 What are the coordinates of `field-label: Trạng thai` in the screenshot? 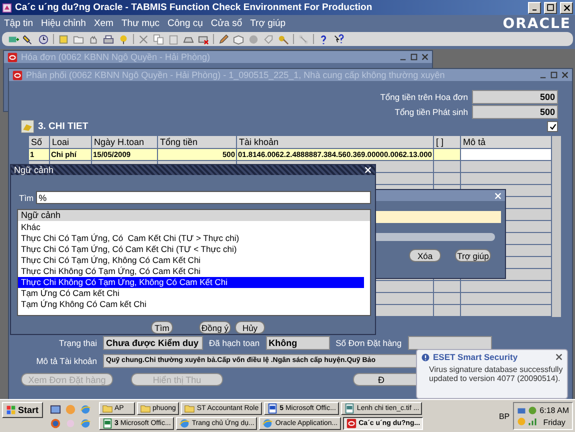 It's located at (77, 343).